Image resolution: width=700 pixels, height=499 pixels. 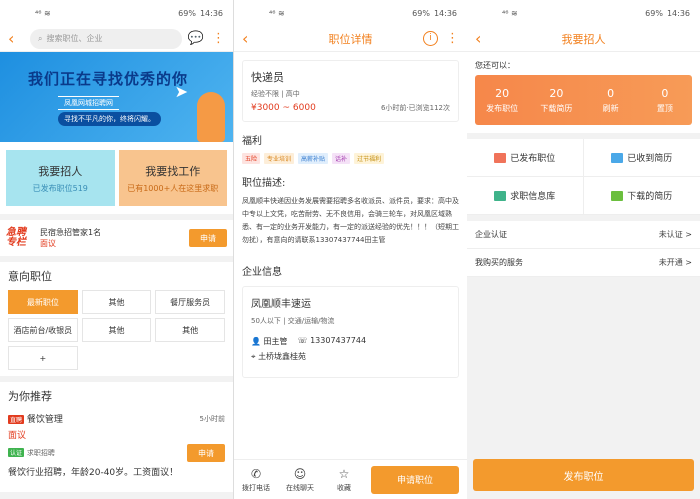 What do you see at coordinates (60, 178) in the screenshot?
I see `recruit-card: 我要招人 已发布职位519` at bounding box center [60, 178].